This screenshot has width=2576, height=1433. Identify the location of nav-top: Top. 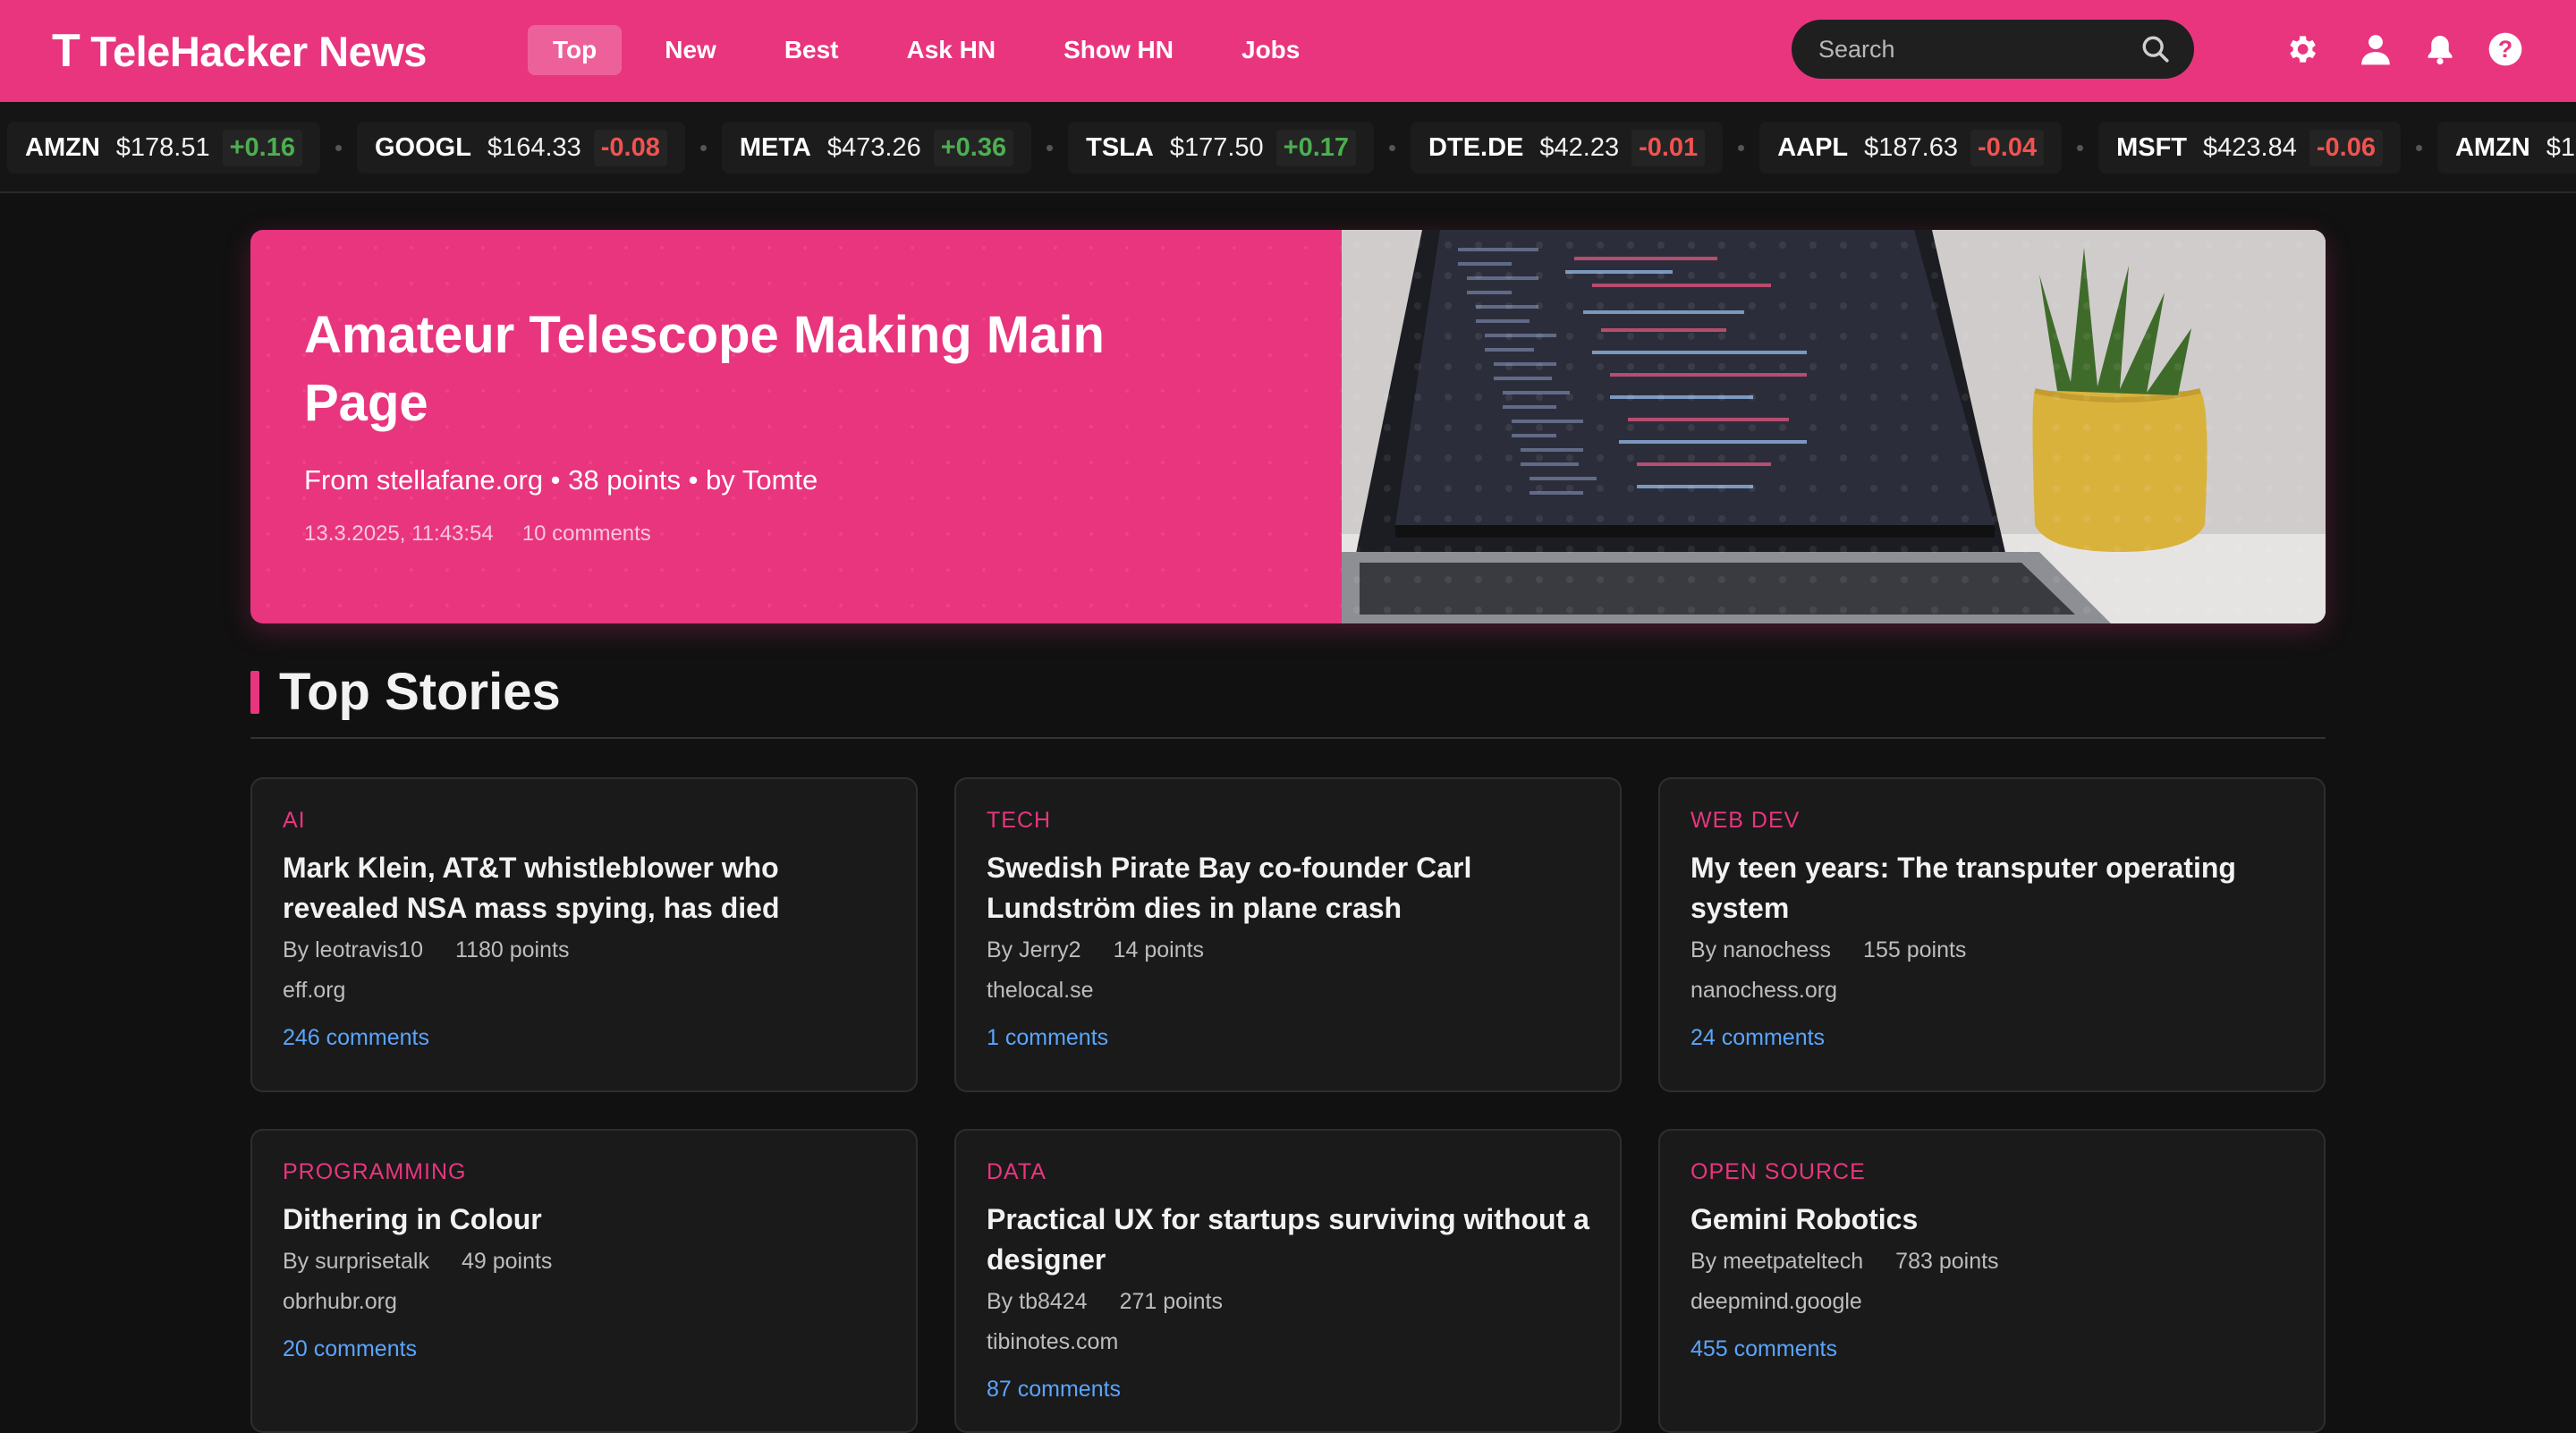
(575, 50).